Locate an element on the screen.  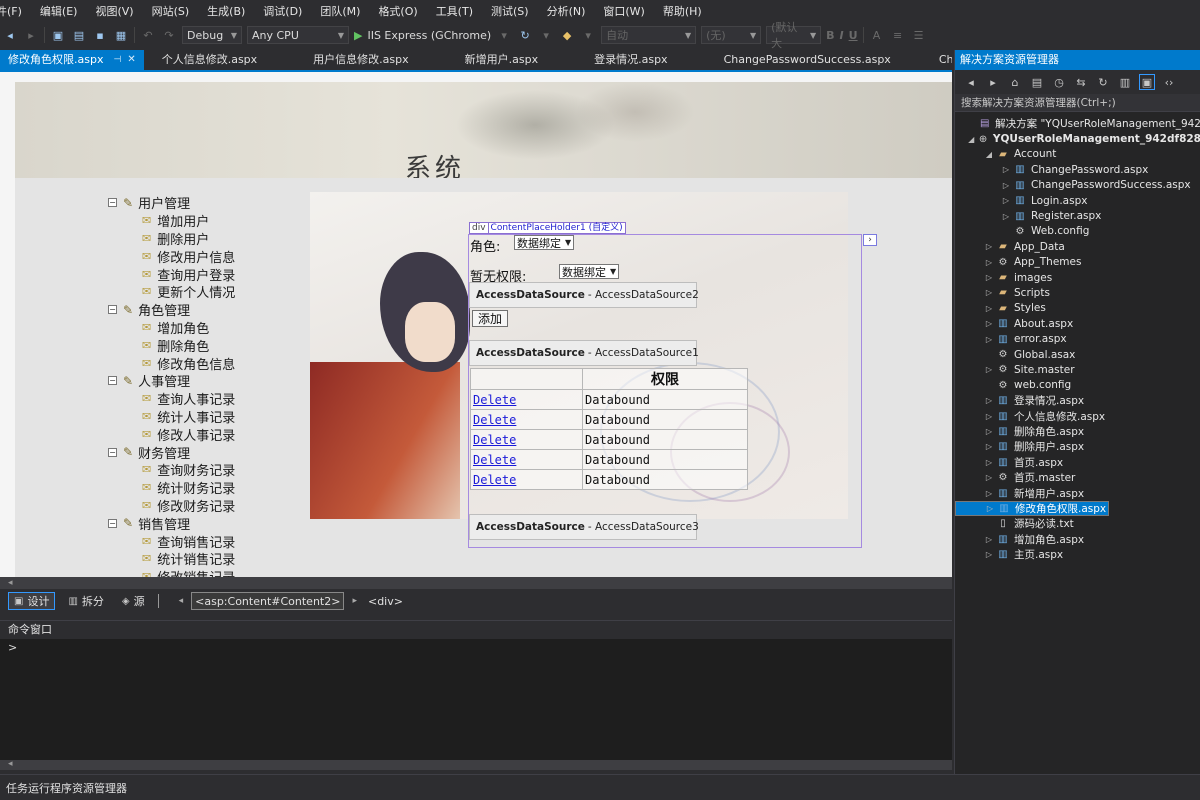
block-format-select: 自动 ▼ is located at coordinates (649, 35).